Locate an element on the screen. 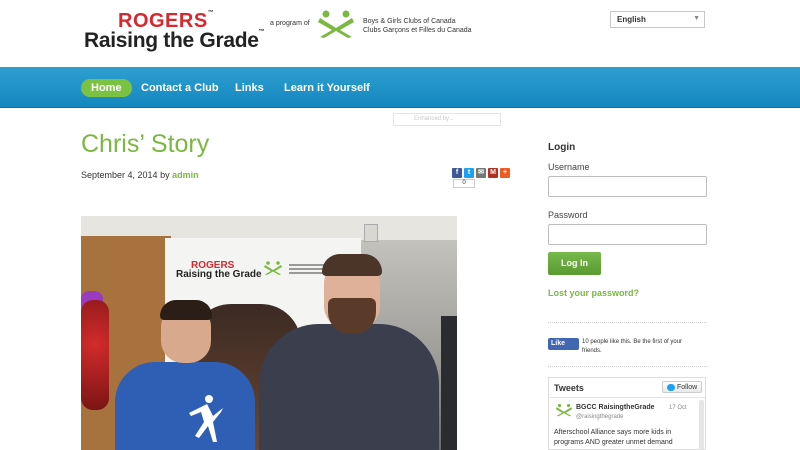  twitter-follow-button: Follow is located at coordinates (682, 387).